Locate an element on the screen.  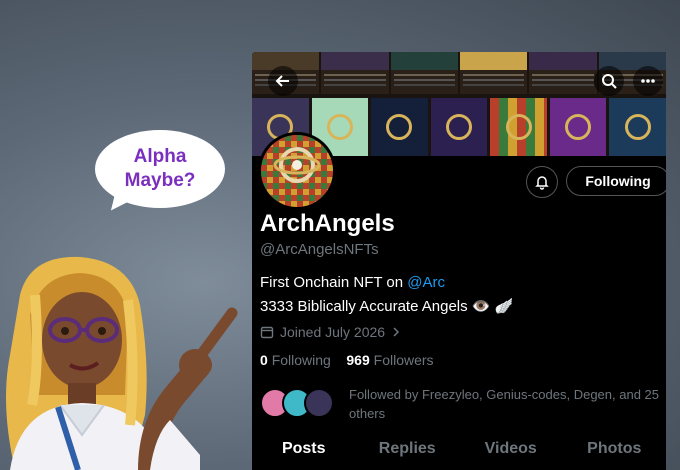
joined-date: Joined July 2026 is located at coordinates (330, 332).